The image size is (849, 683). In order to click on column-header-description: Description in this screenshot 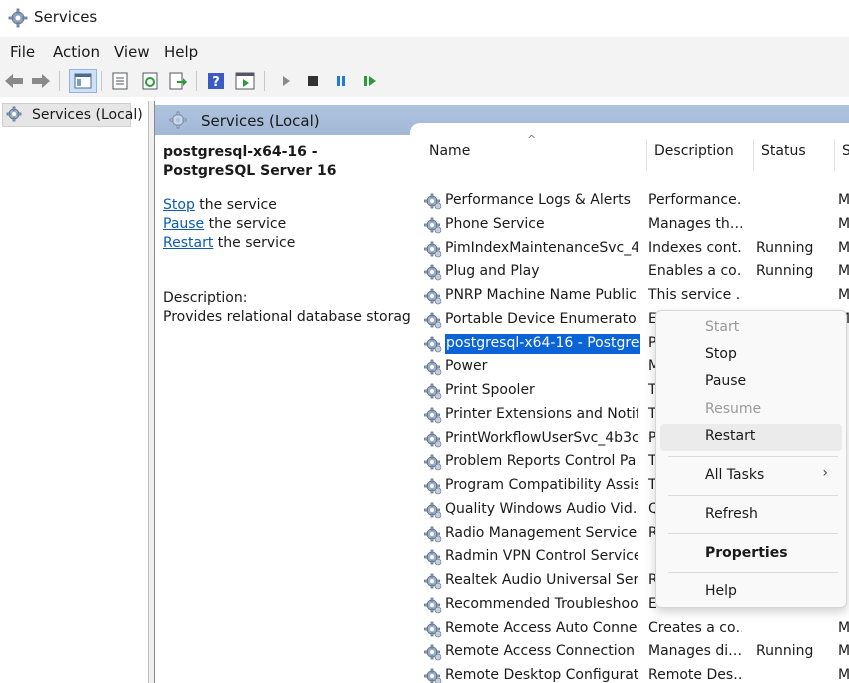, I will do `click(694, 151)`.